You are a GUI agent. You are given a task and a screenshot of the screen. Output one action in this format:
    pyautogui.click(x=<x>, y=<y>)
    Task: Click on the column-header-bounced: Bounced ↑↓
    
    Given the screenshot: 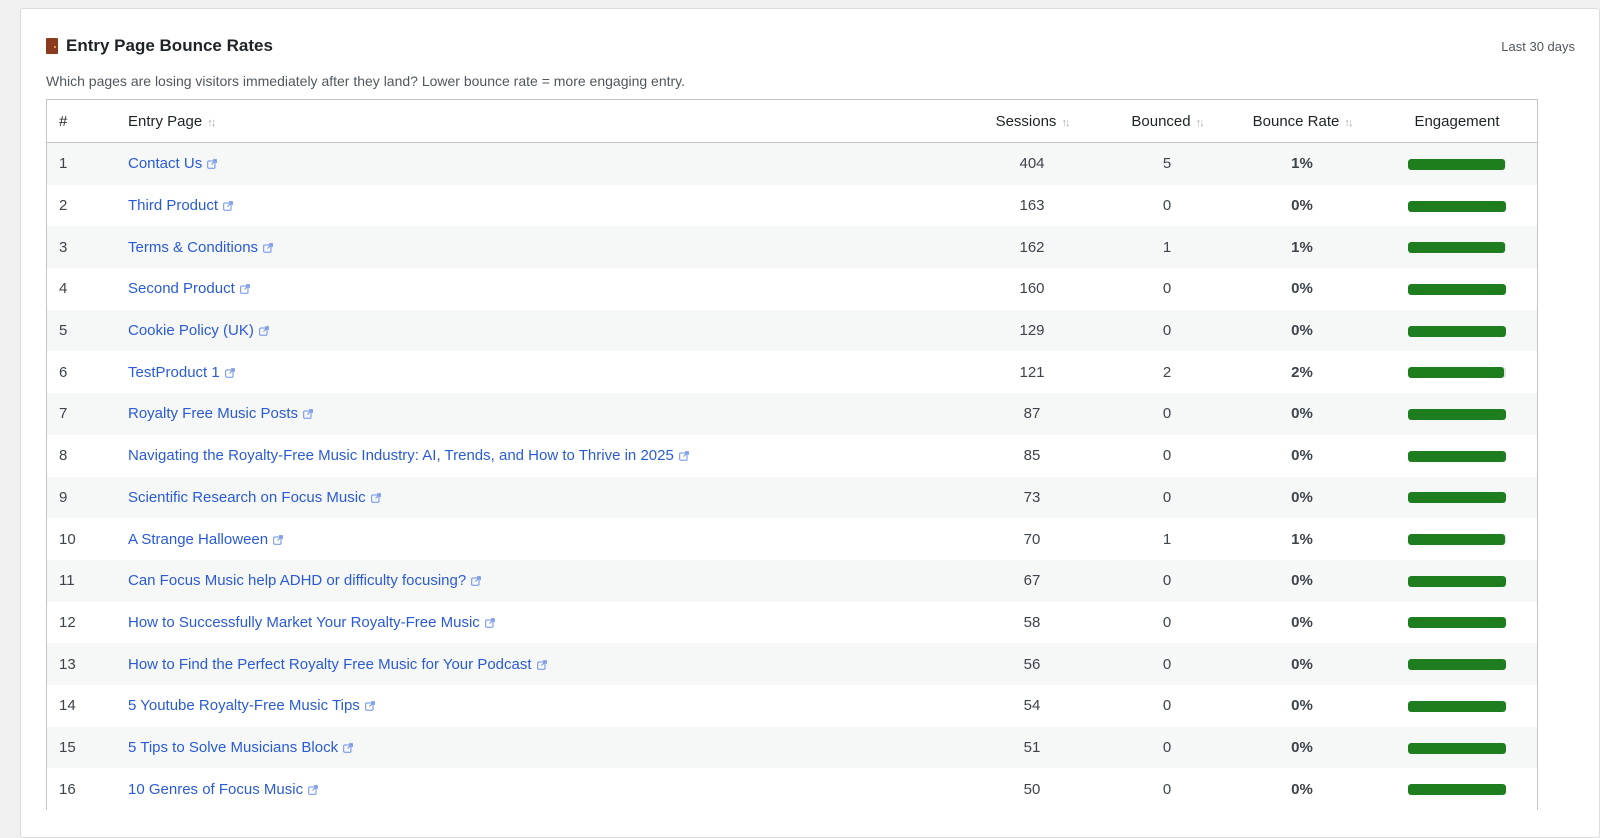 What is the action you would take?
    pyautogui.click(x=1167, y=121)
    